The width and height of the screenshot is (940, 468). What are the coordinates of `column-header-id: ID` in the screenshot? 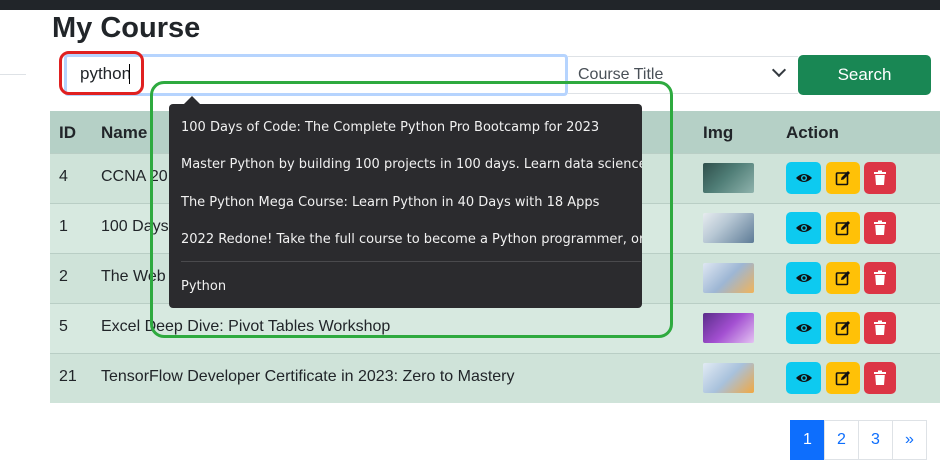 It's located at (67, 132).